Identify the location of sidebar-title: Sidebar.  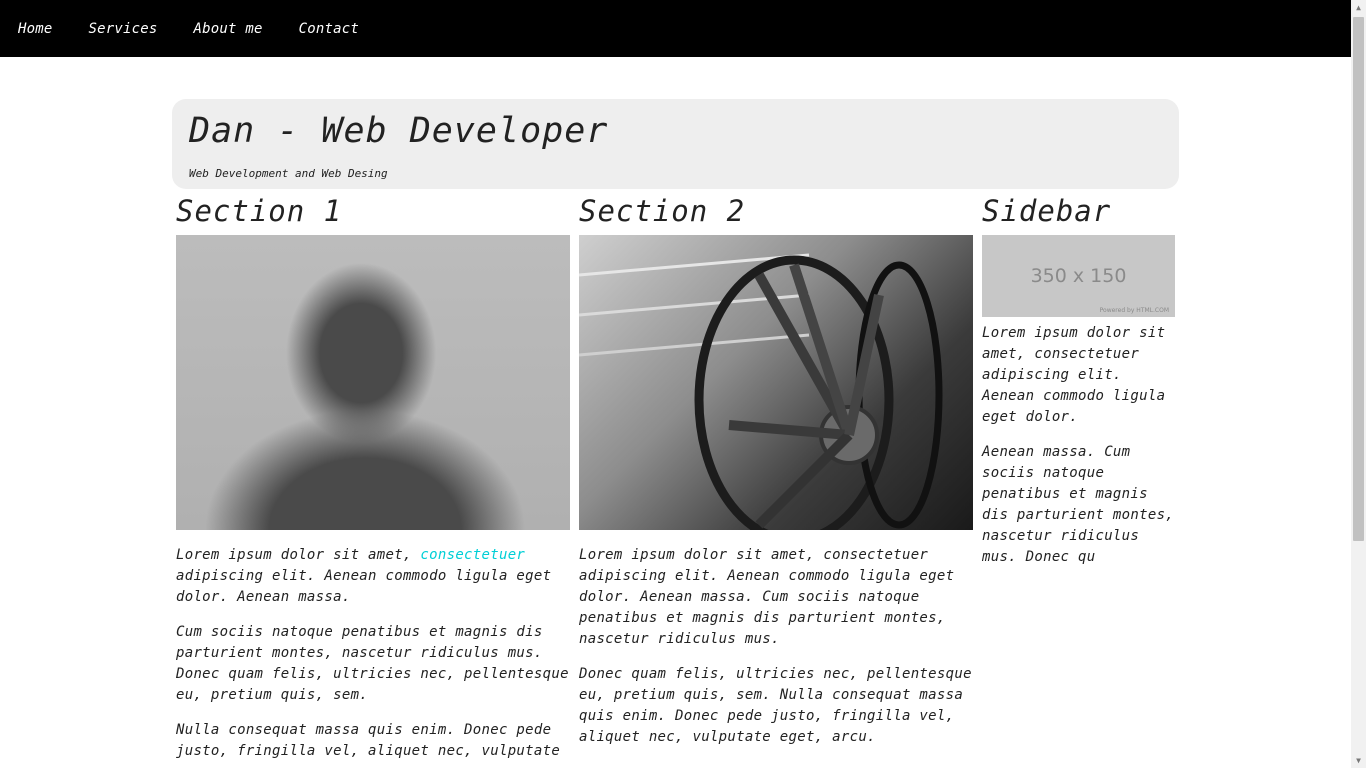
(1047, 211).